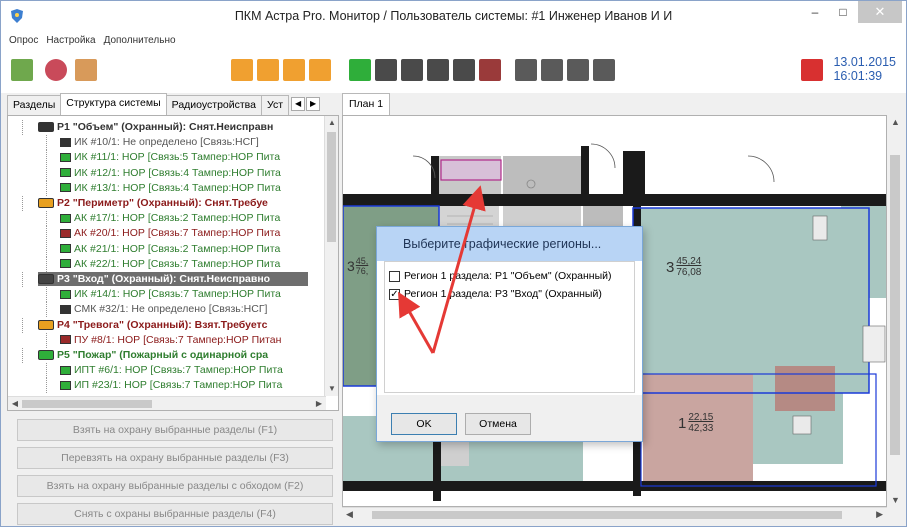 This screenshot has width=907, height=527. Describe the element at coordinates (458, 269) in the screenshot. I see `arrow-to-region` at that location.